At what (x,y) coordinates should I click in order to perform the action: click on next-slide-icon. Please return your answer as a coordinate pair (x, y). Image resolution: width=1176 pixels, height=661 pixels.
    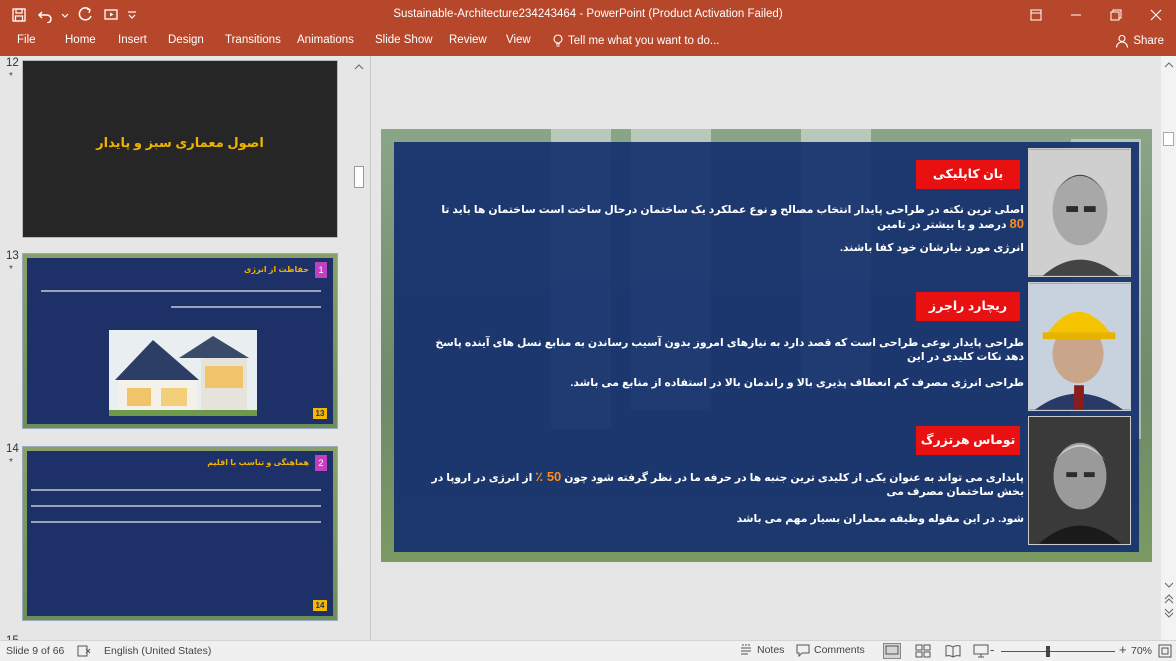
    Looking at the image, I should click on (1169, 613).